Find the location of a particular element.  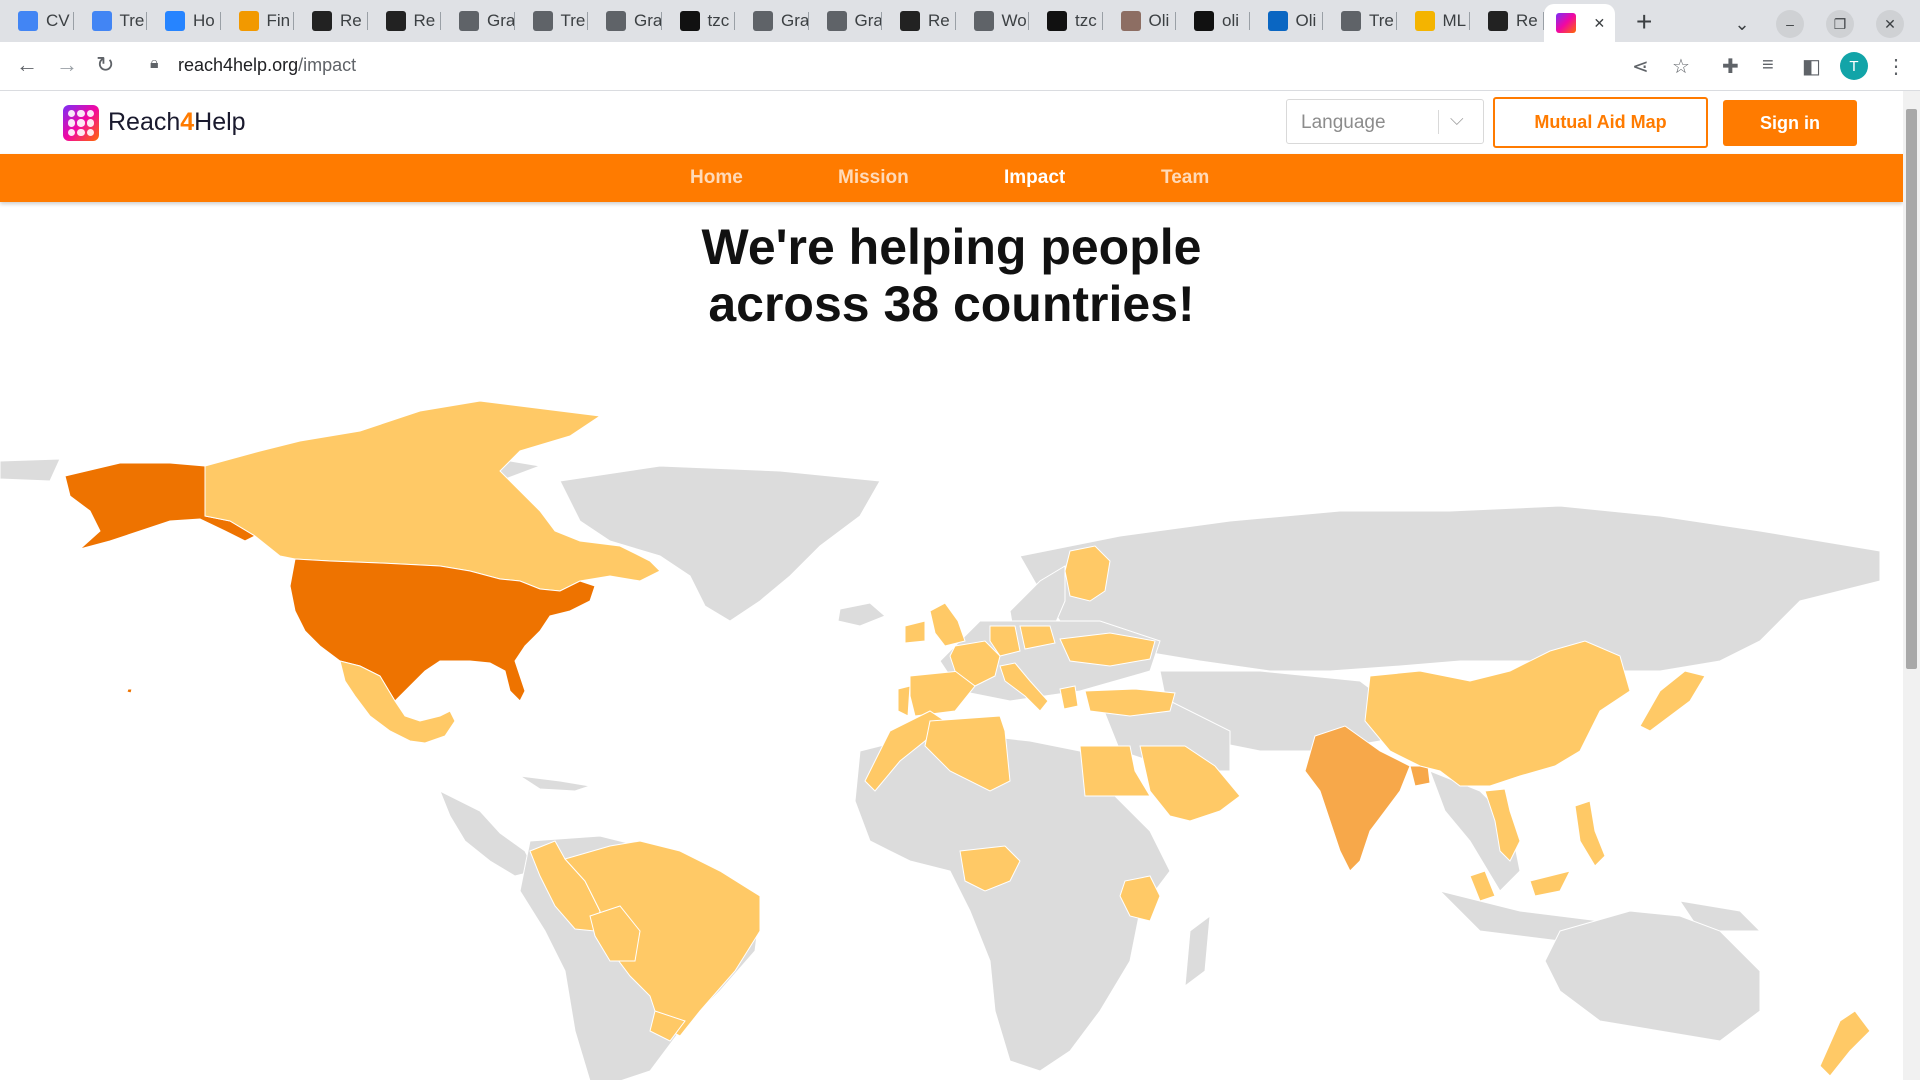

region-portugal is located at coordinates (904, 701).